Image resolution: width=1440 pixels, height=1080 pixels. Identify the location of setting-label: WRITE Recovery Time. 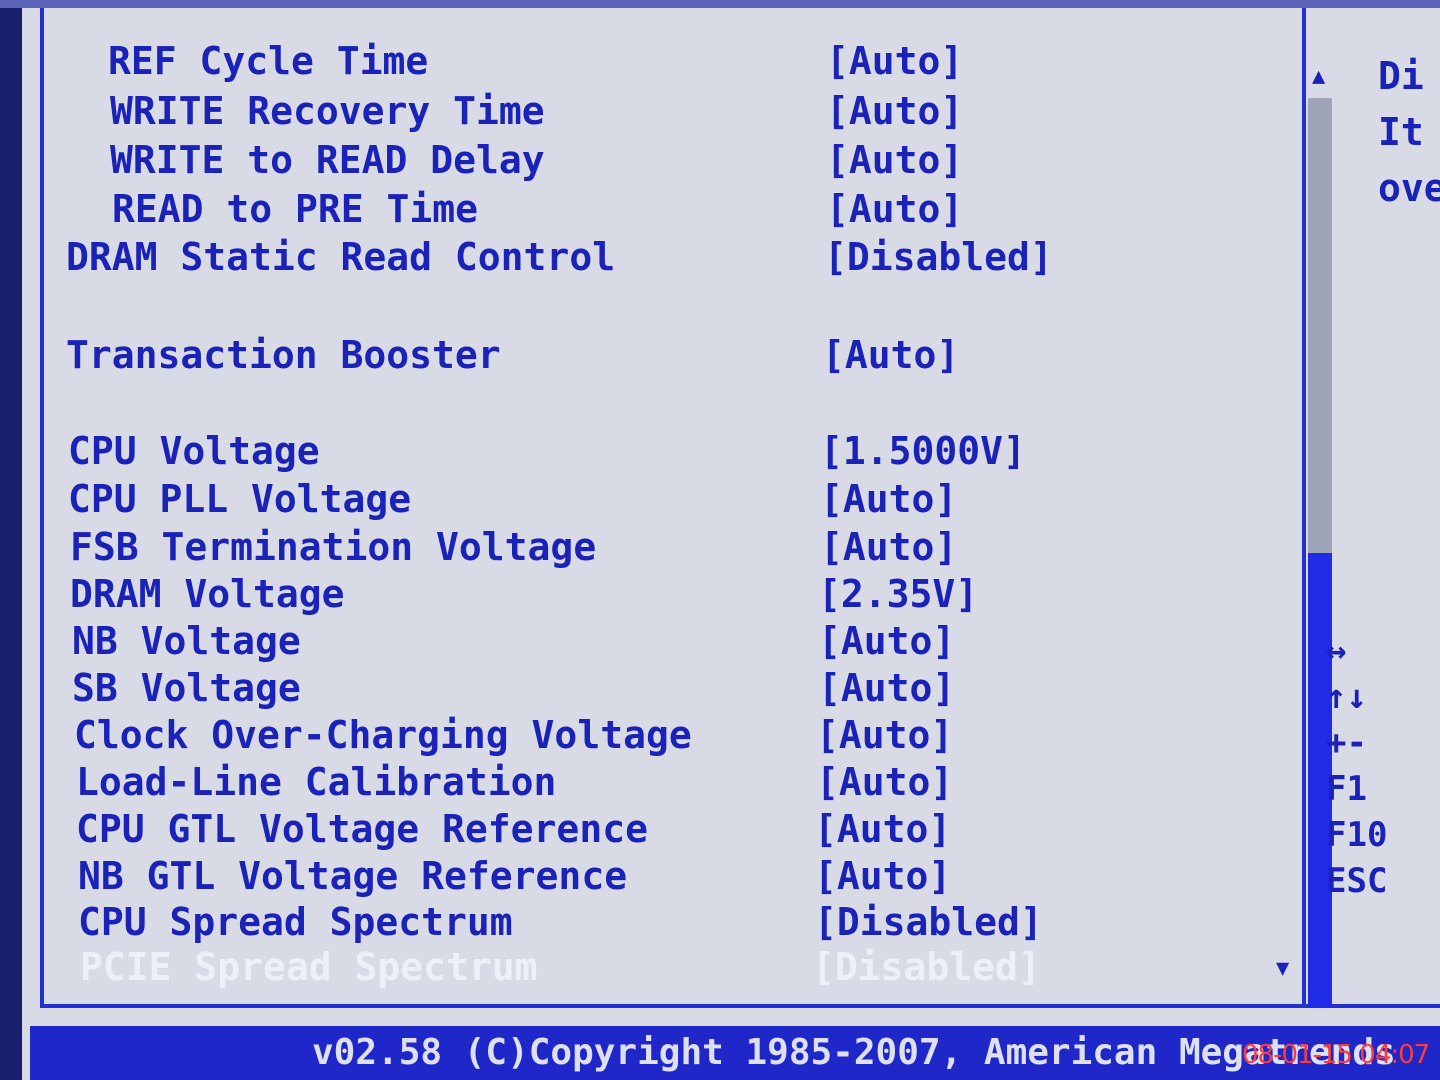
(327, 111).